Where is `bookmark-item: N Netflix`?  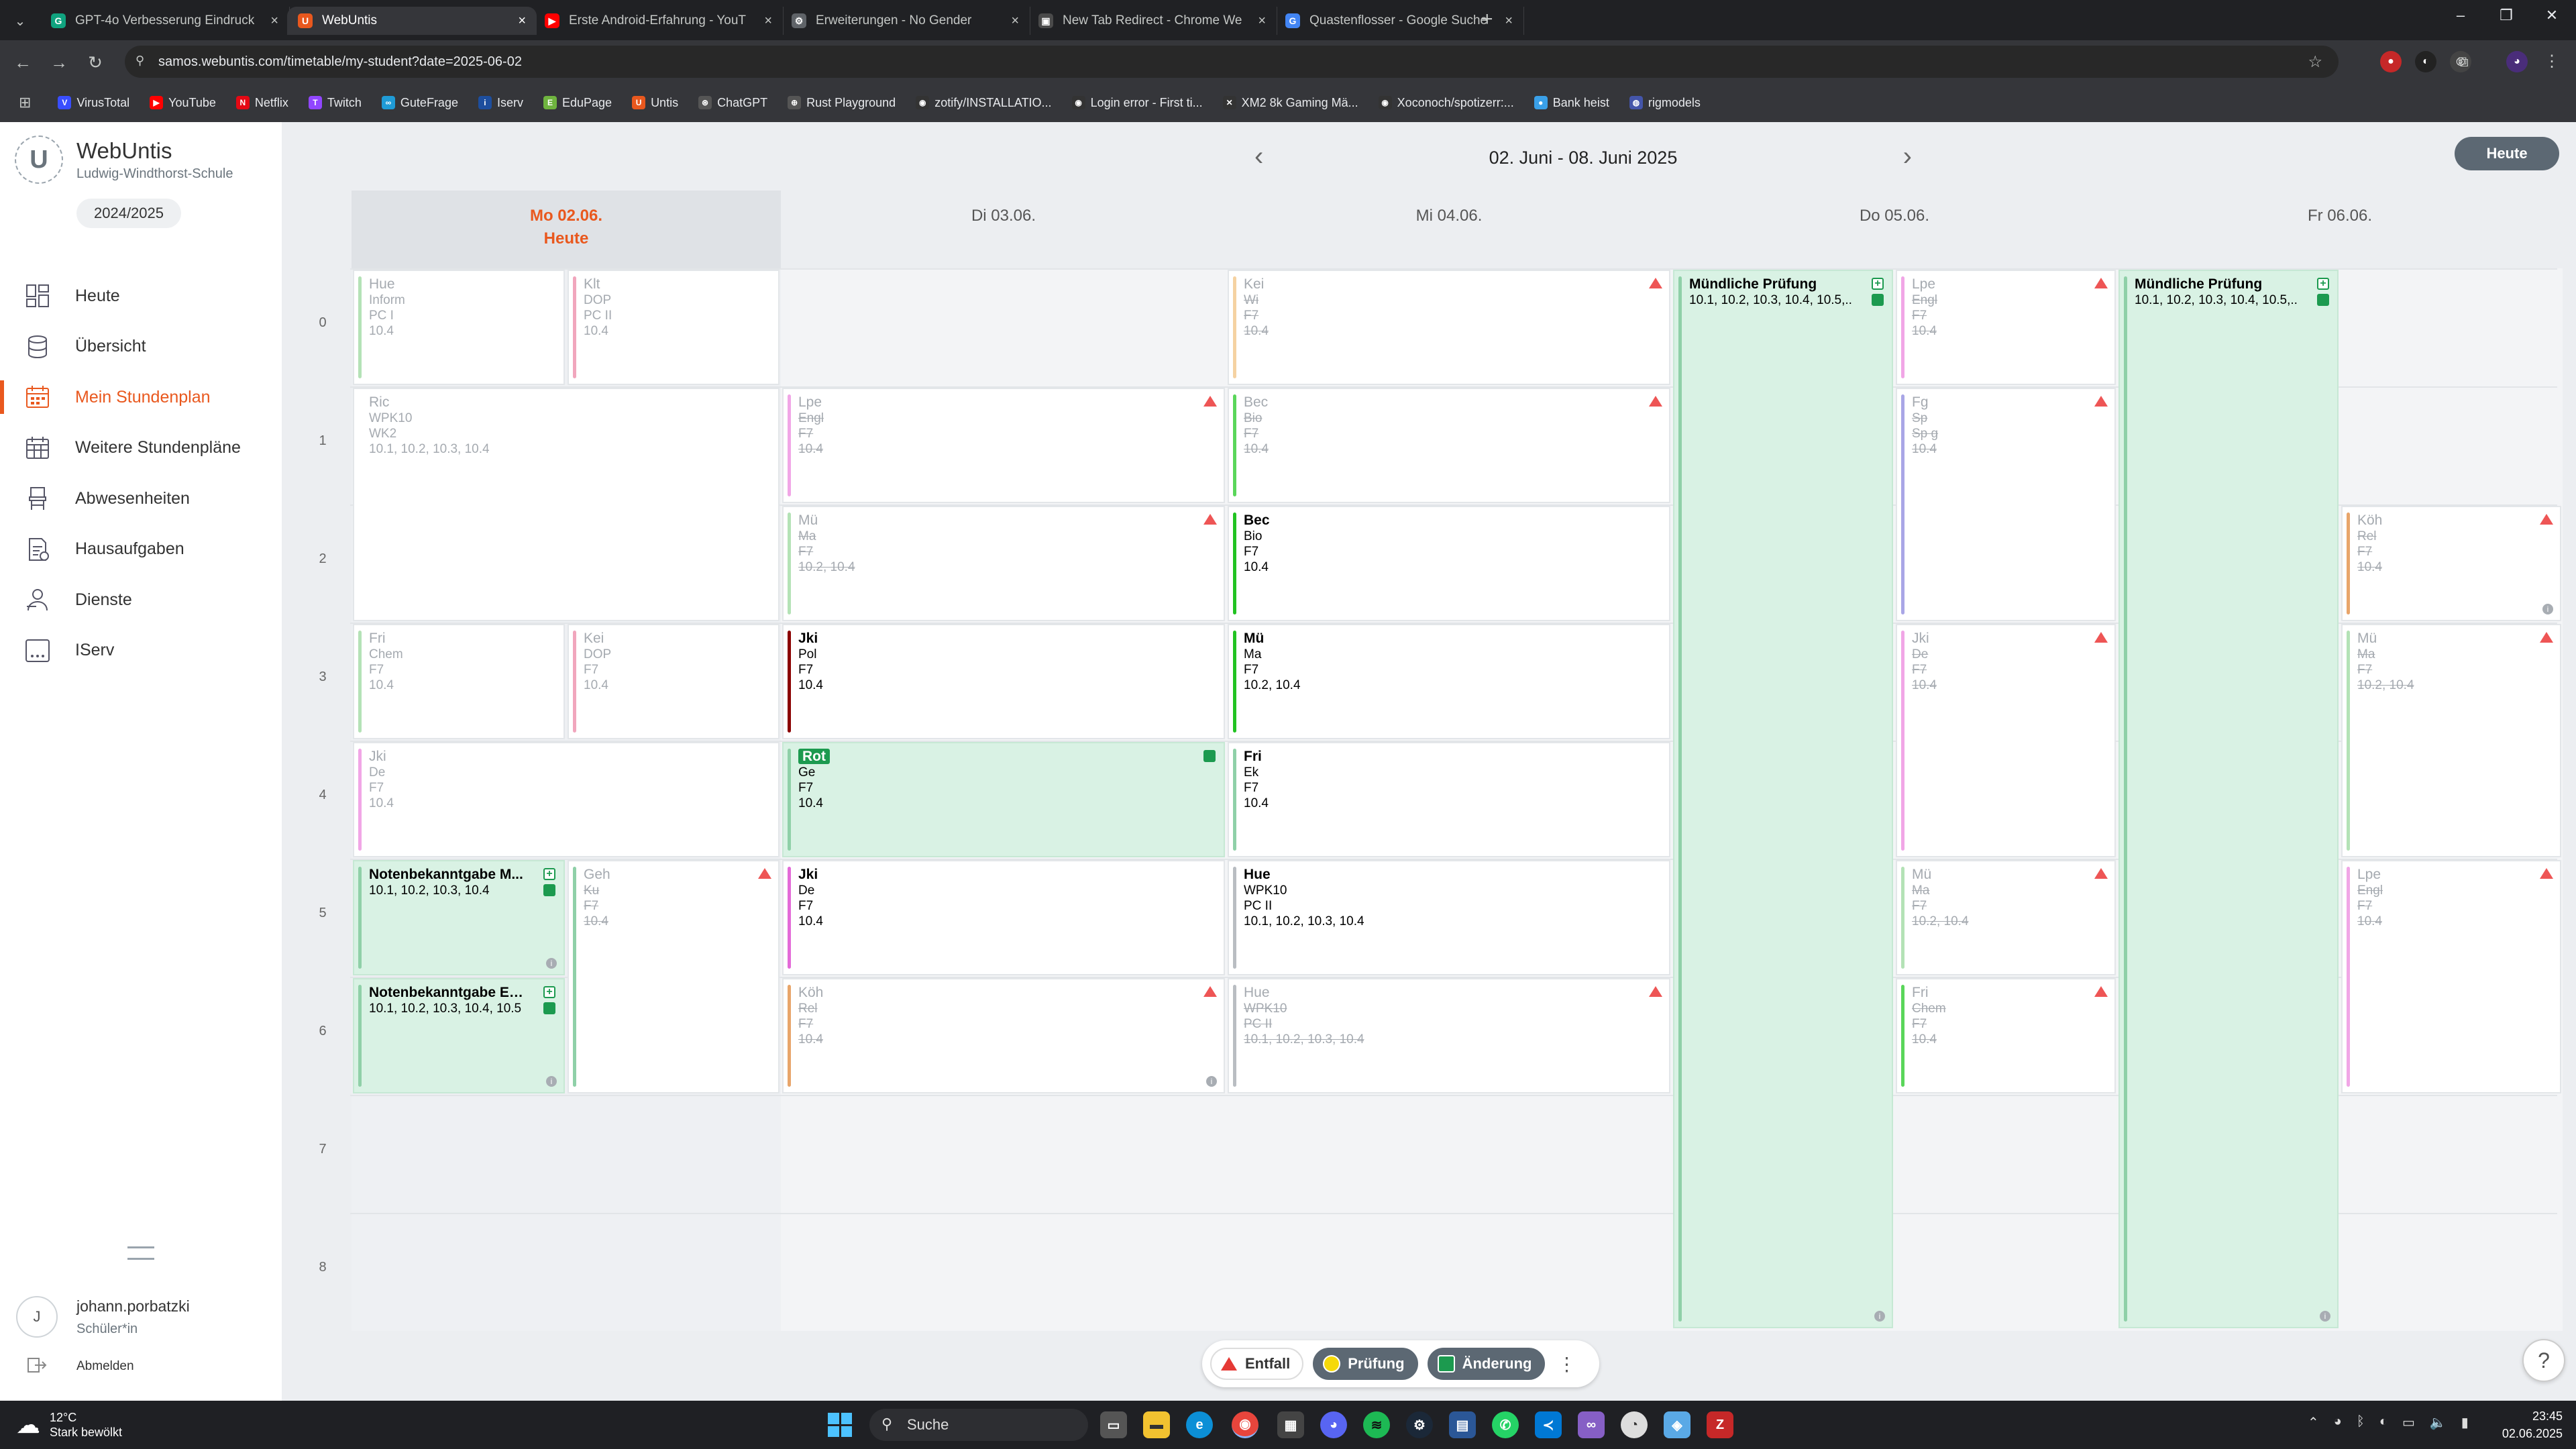 bookmark-item: N Netflix is located at coordinates (261, 103).